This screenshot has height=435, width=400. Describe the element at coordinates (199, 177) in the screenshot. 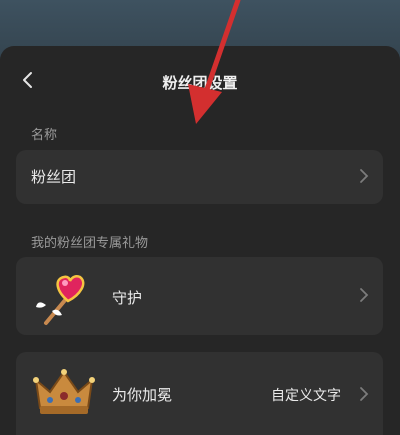

I see `name-row: 粉丝团` at that location.